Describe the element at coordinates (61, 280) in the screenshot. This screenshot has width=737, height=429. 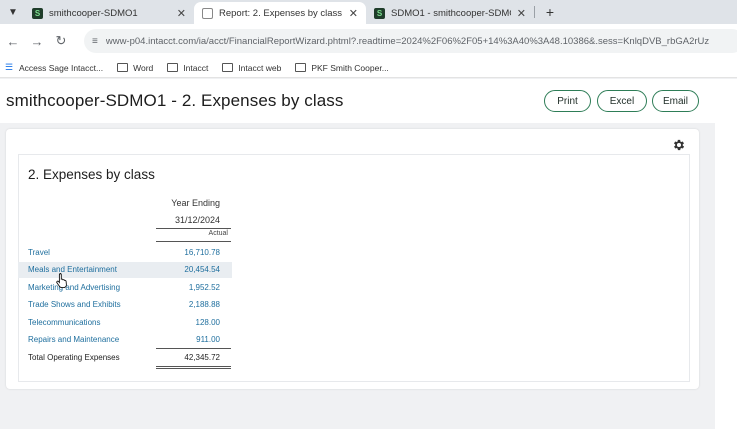
I see `hand-pointer-cursor-icon` at that location.